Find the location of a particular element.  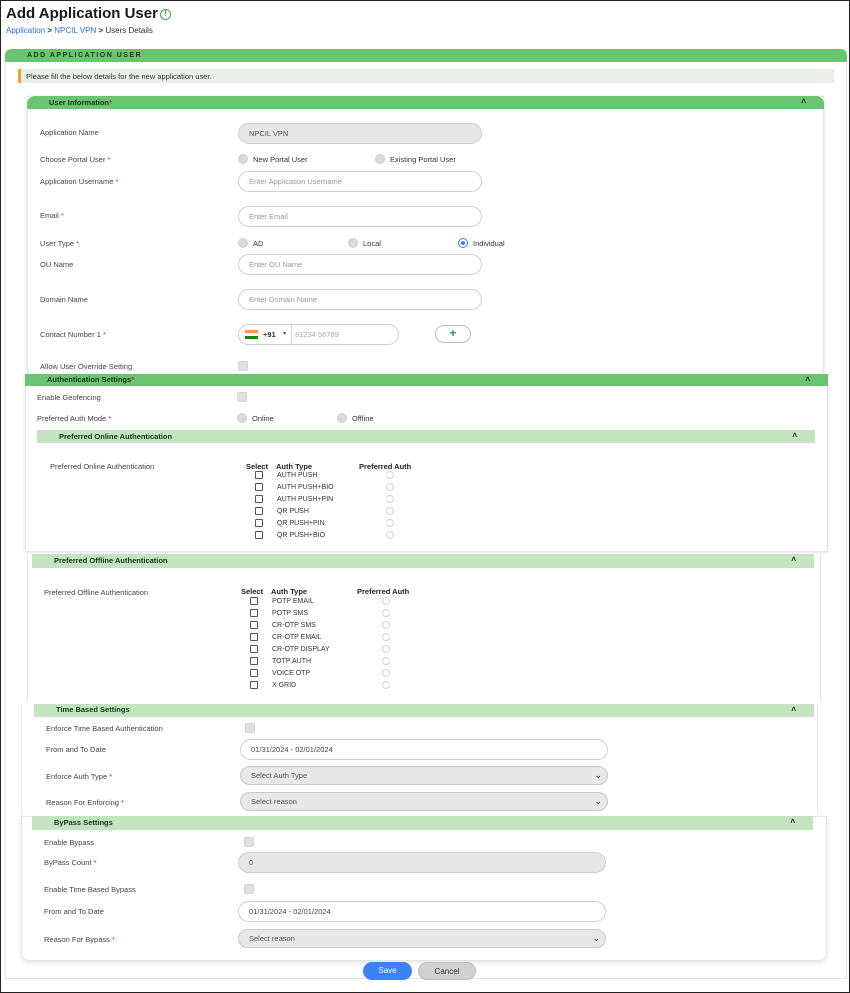

preferred-online-auth-label: Preferred Online Authentication is located at coordinates (102, 466).